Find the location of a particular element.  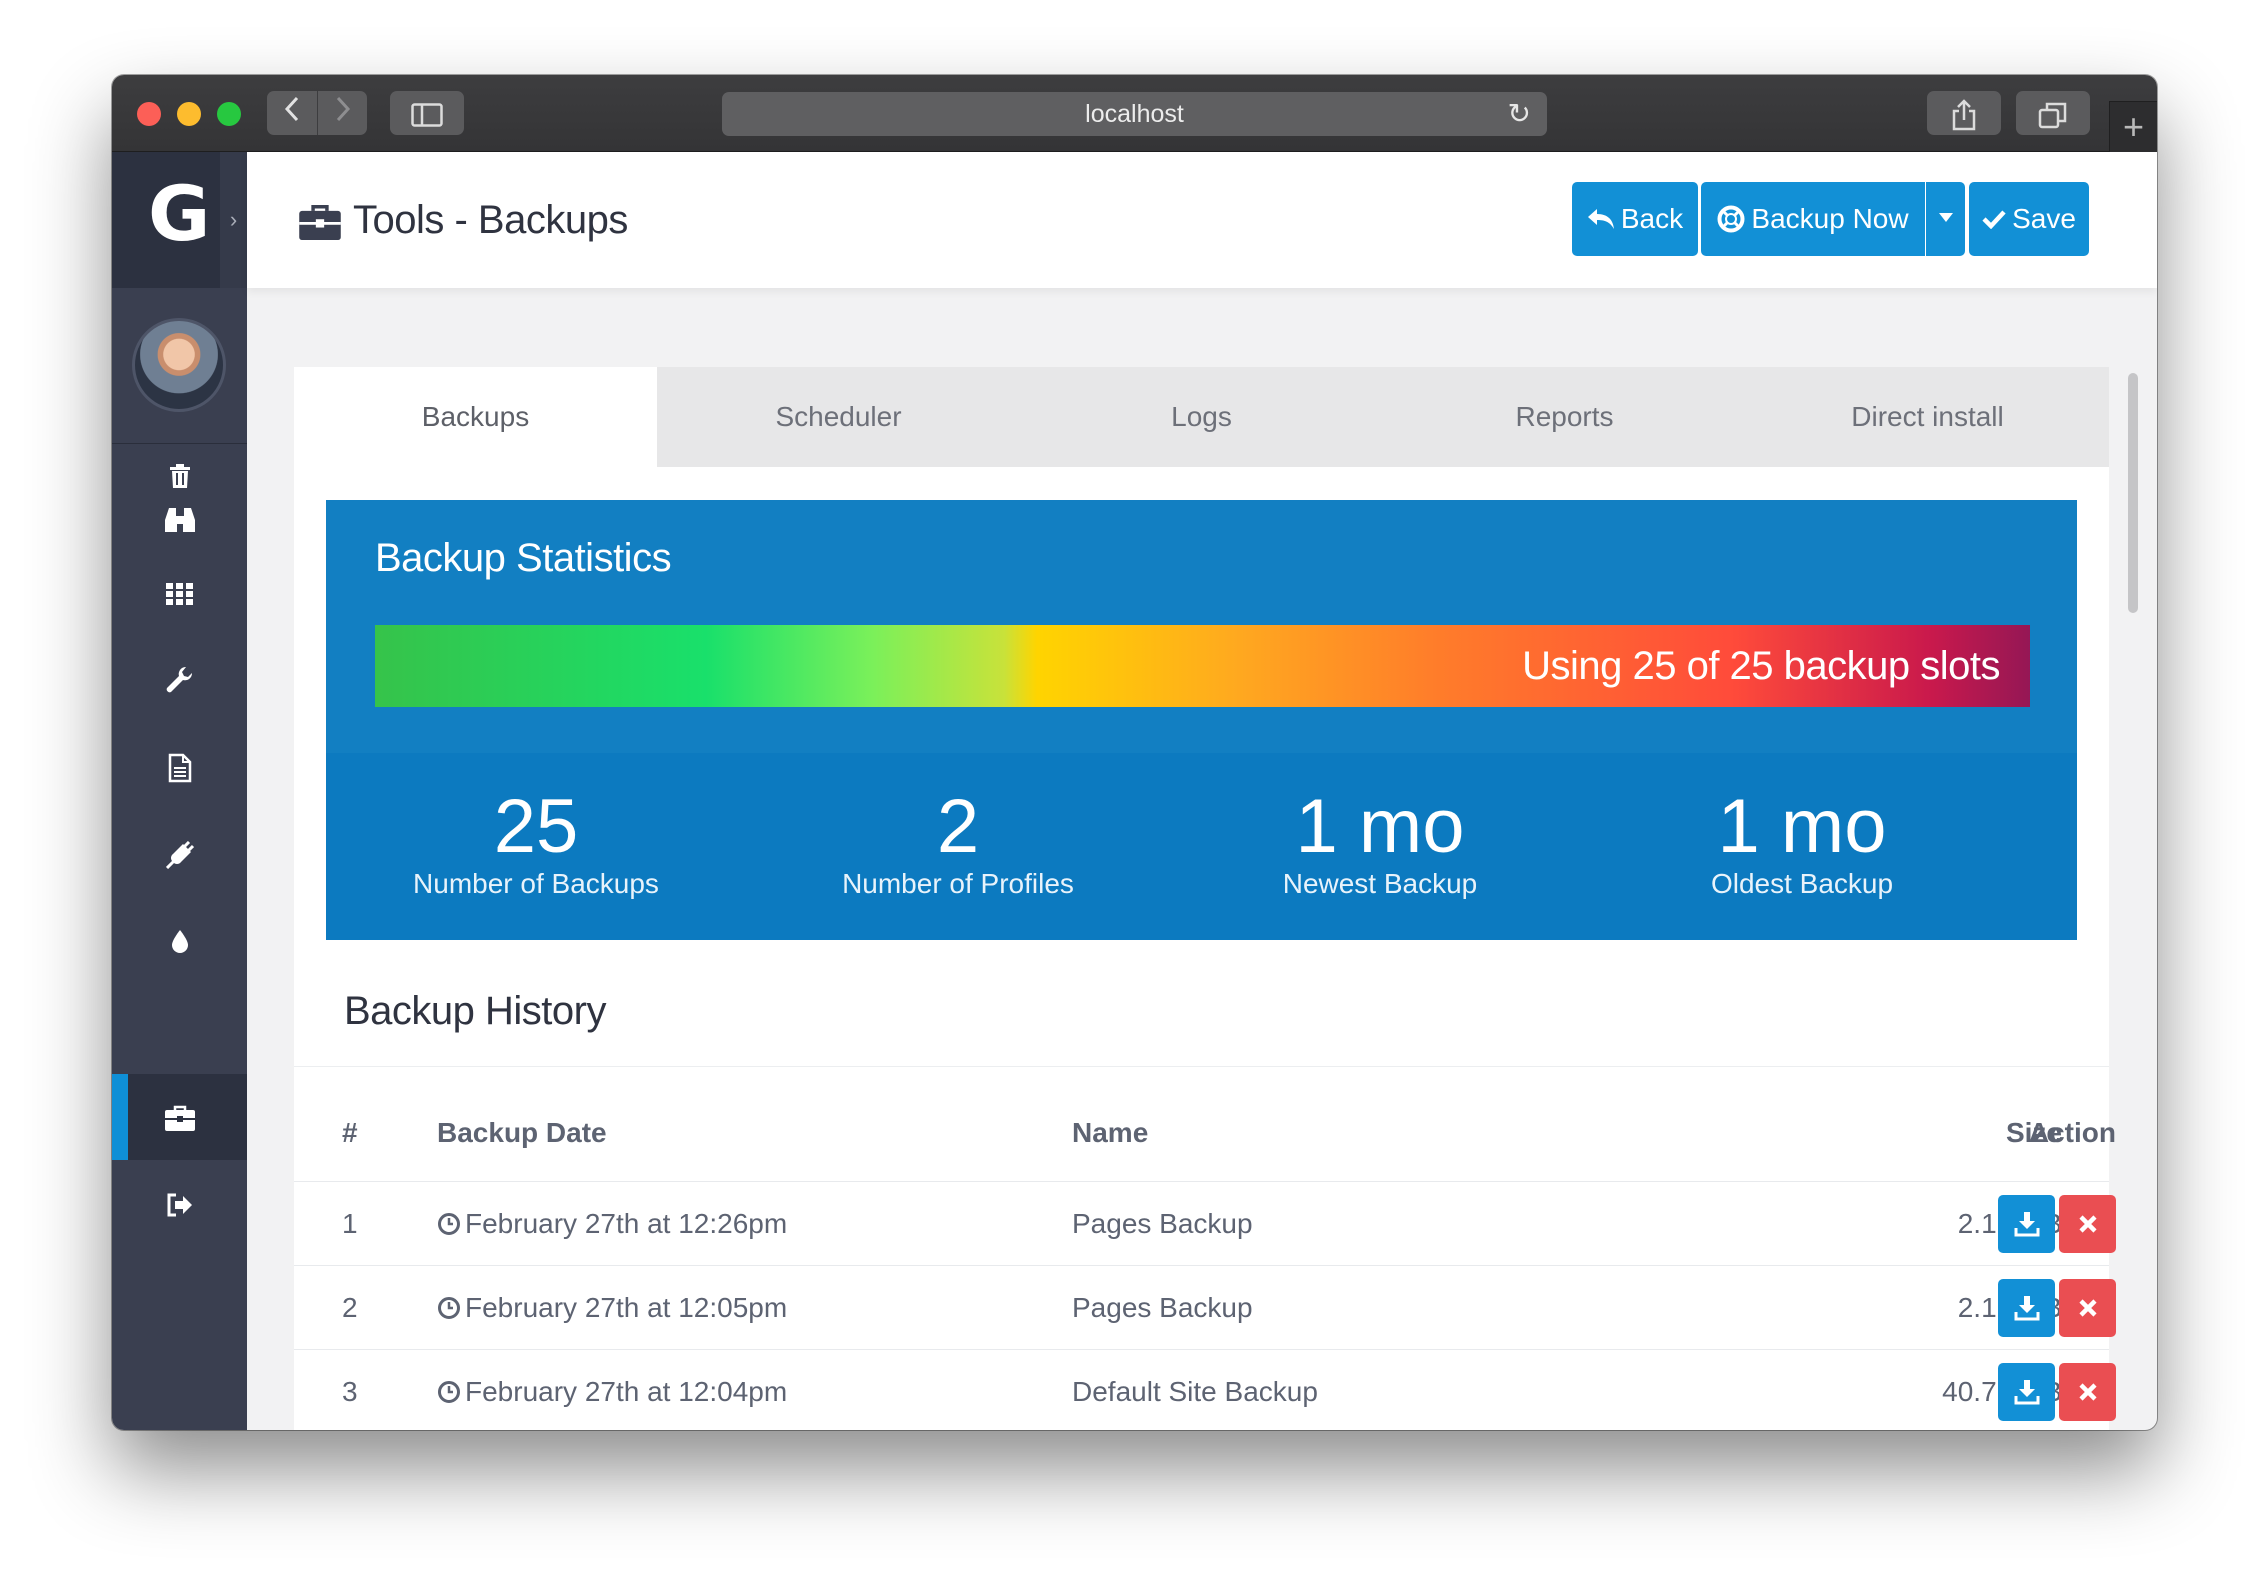

backup-history-title: Backup History is located at coordinates (475, 1011).